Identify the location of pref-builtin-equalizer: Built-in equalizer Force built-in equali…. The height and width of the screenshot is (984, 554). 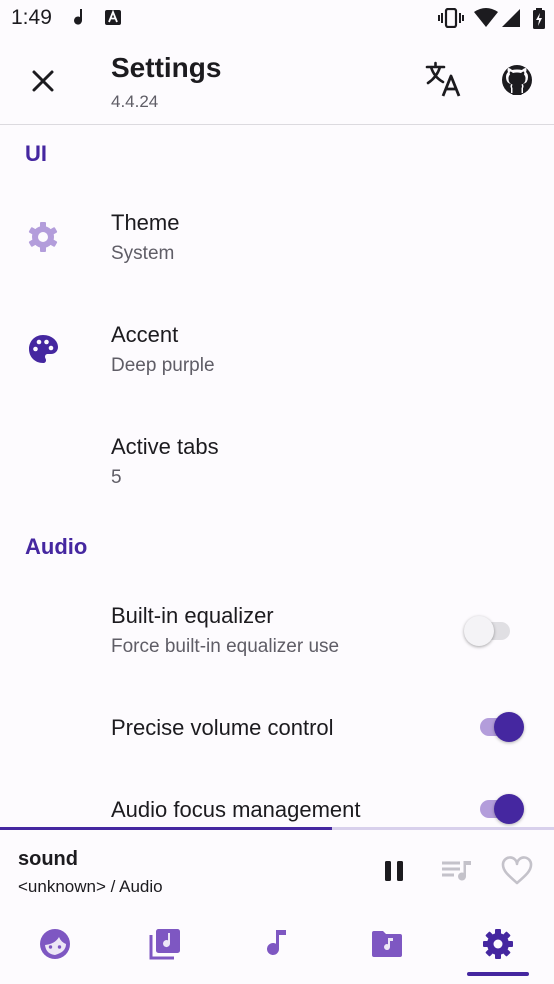
(277, 631).